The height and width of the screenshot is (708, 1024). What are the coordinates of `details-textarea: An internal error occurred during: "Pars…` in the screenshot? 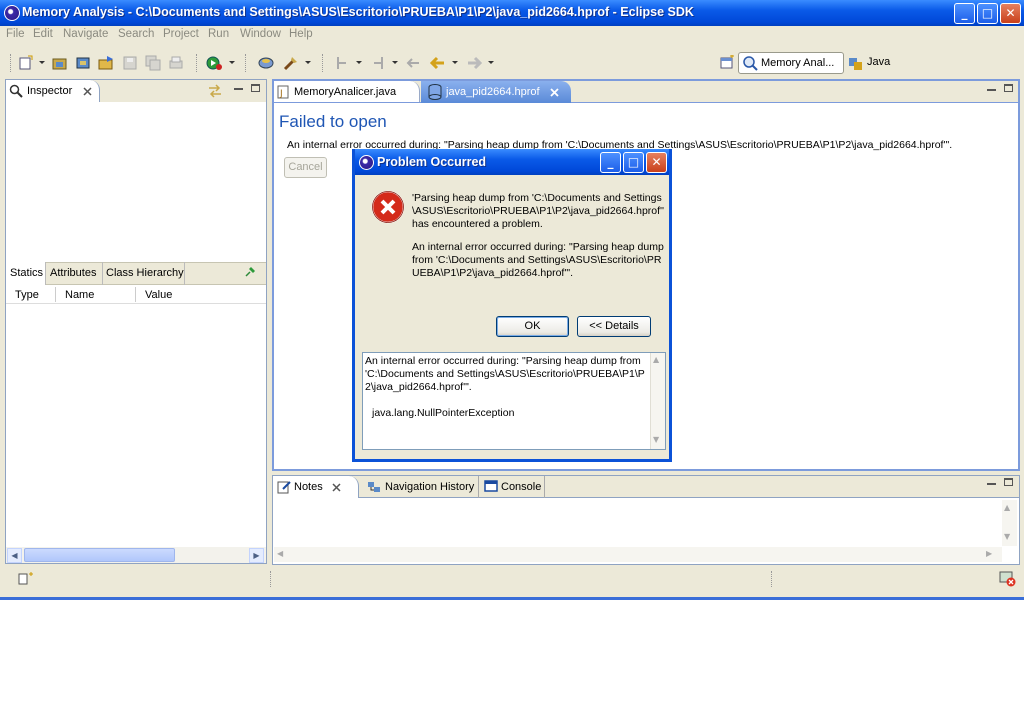 It's located at (514, 401).